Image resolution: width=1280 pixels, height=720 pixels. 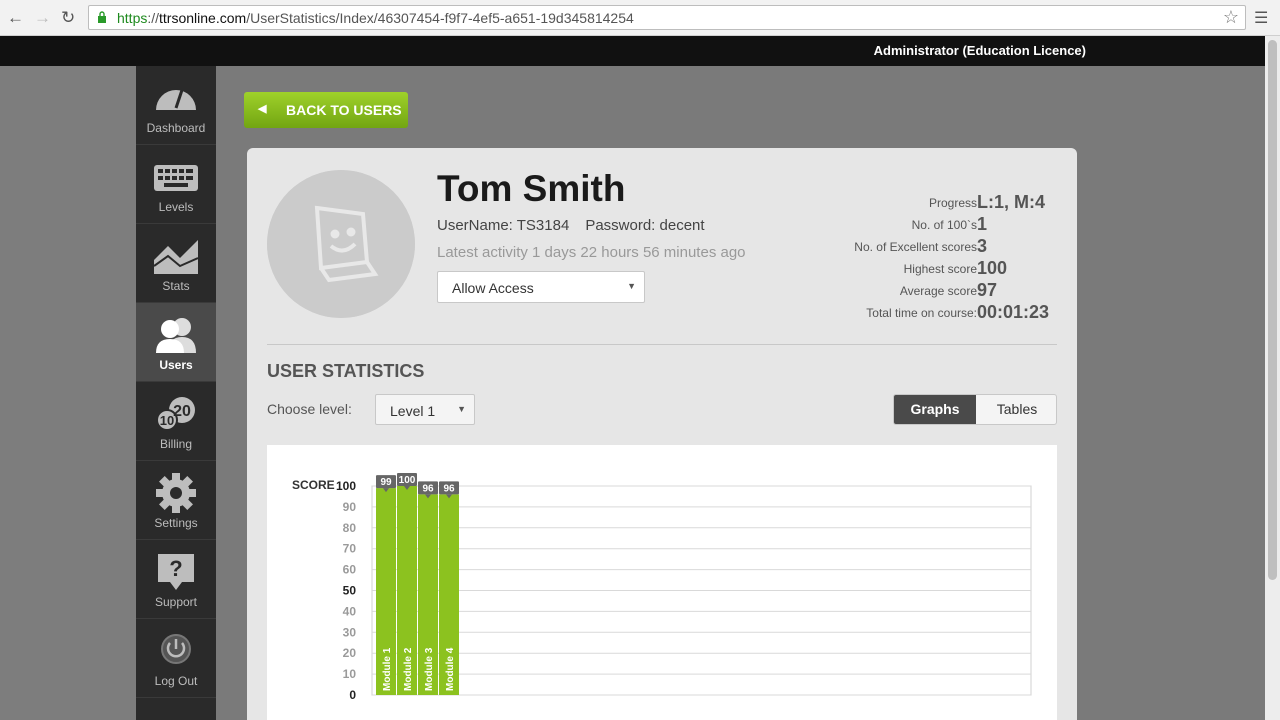 I want to click on stat-value: 100, so click(x=992, y=268).